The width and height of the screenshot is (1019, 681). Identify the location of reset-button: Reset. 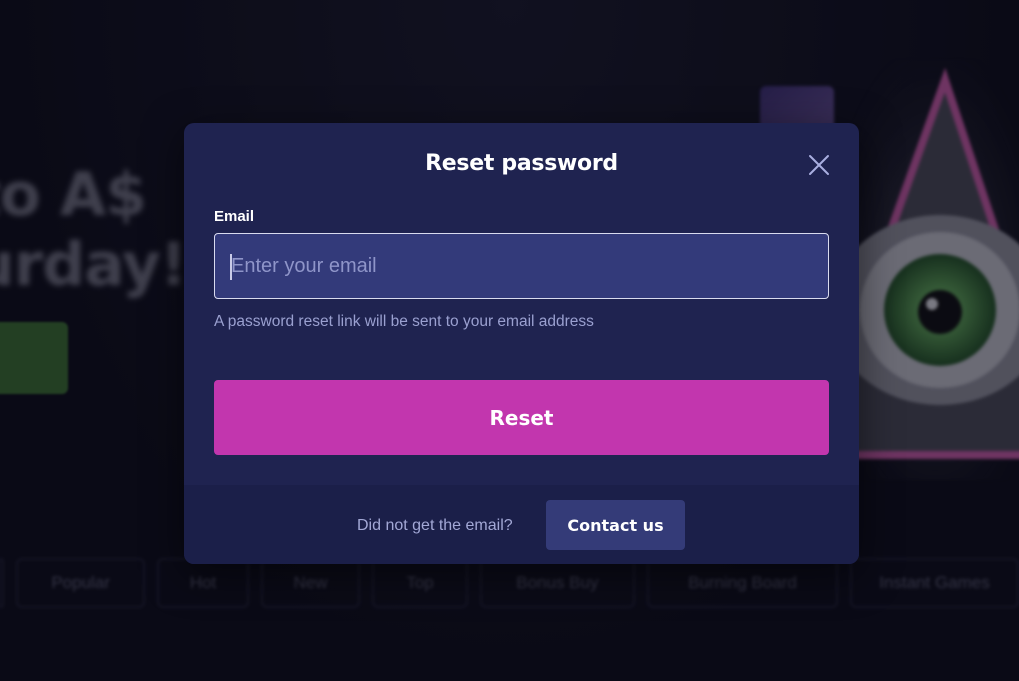
(521, 417).